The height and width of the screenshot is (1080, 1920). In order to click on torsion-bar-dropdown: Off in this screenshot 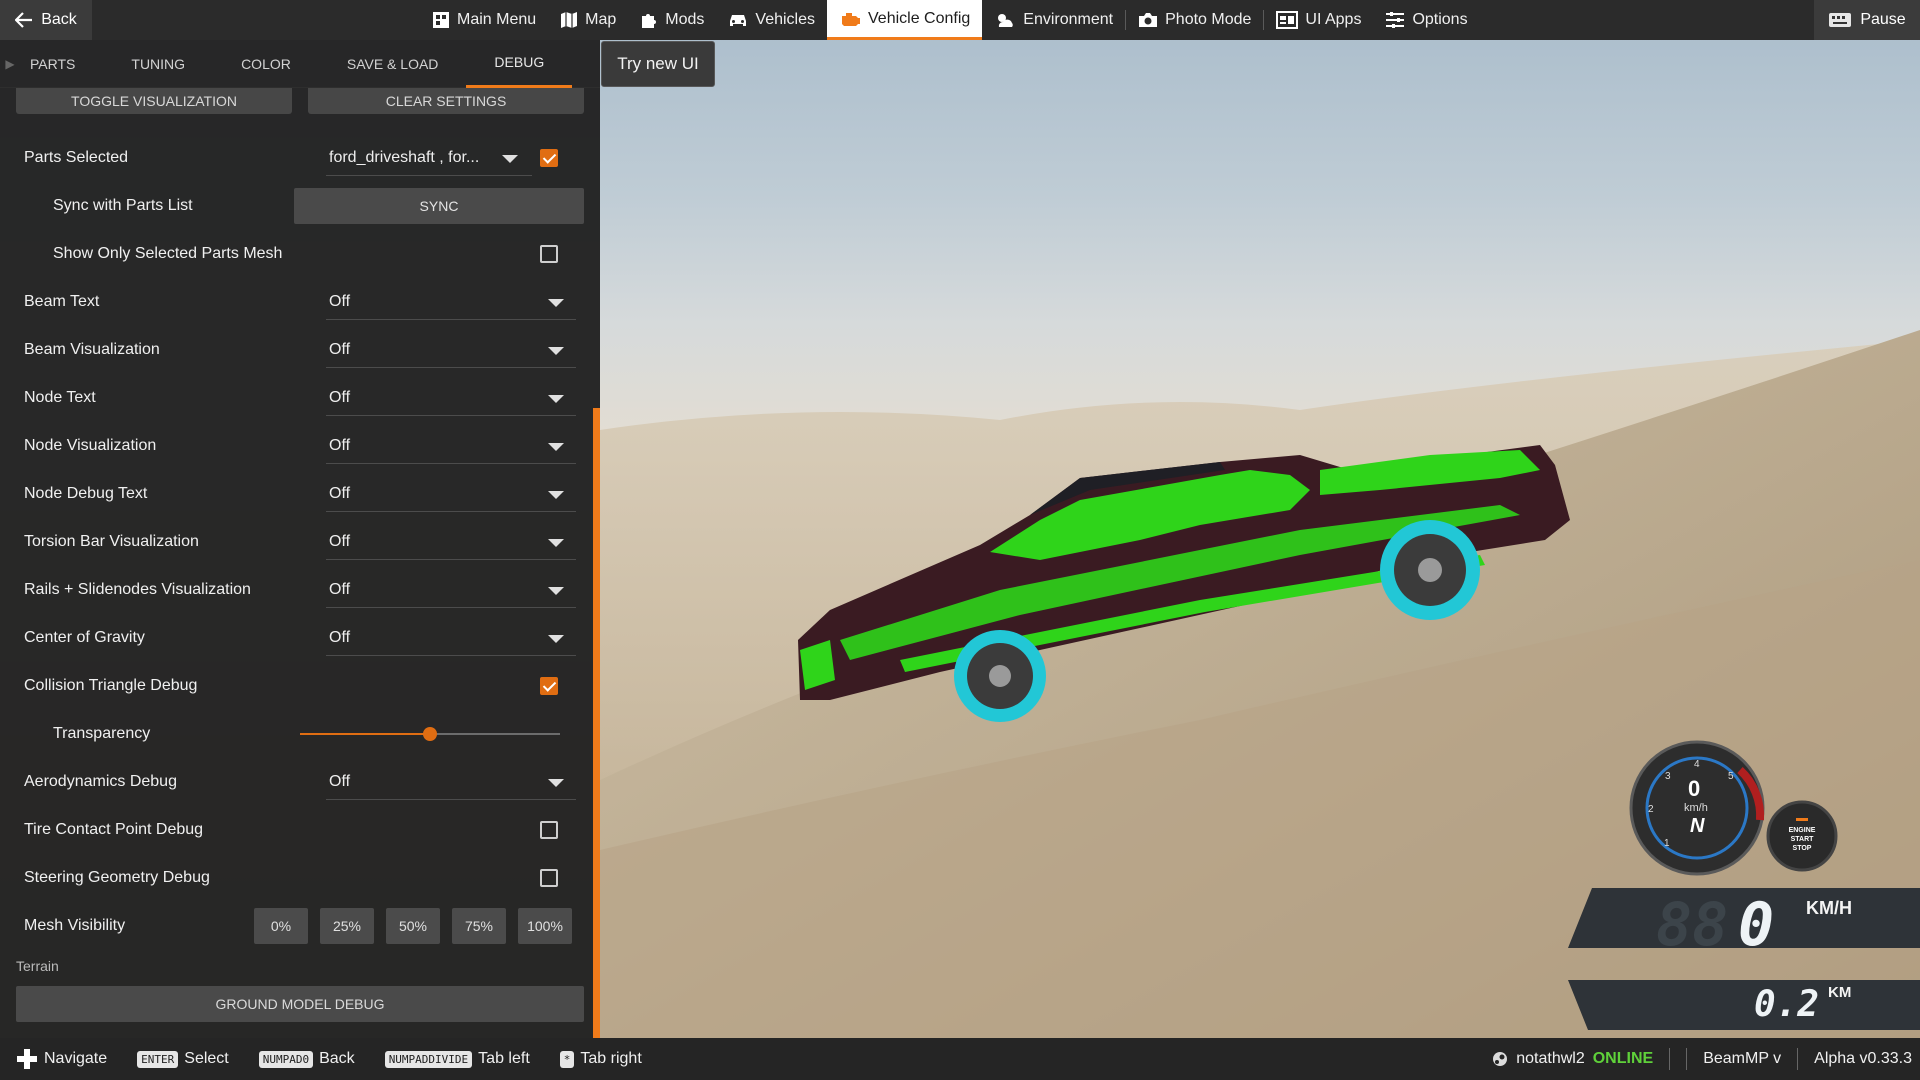, I will do `click(451, 542)`.